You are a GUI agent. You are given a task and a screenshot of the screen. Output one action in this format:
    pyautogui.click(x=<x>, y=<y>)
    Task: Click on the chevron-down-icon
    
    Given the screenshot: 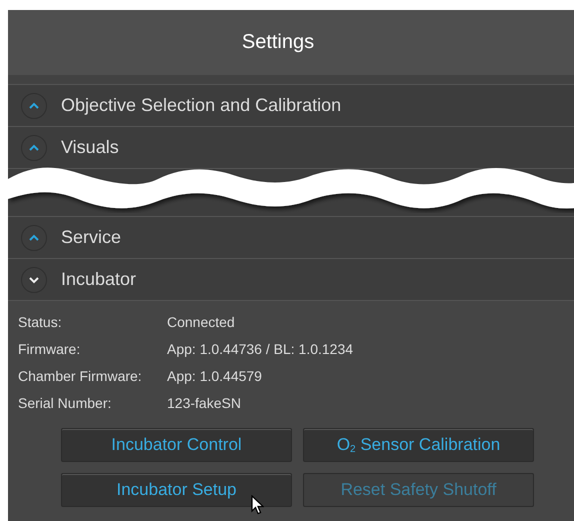 What is the action you would take?
    pyautogui.click(x=34, y=280)
    